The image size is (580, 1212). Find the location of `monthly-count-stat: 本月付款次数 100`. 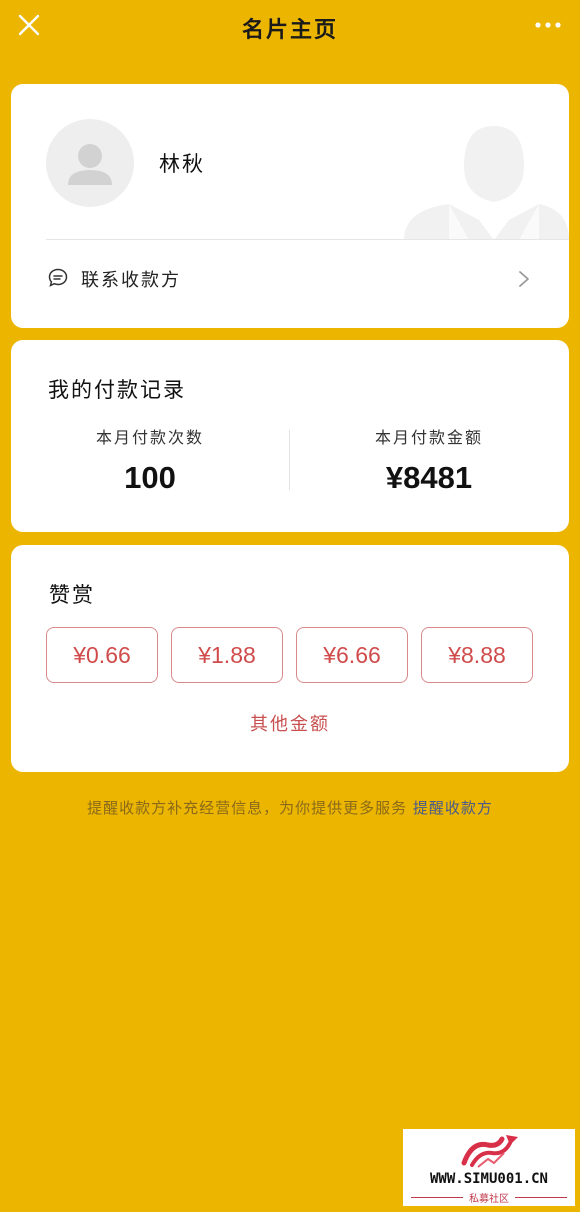

monthly-count-stat: 本月付款次数 100 is located at coordinates (150, 460).